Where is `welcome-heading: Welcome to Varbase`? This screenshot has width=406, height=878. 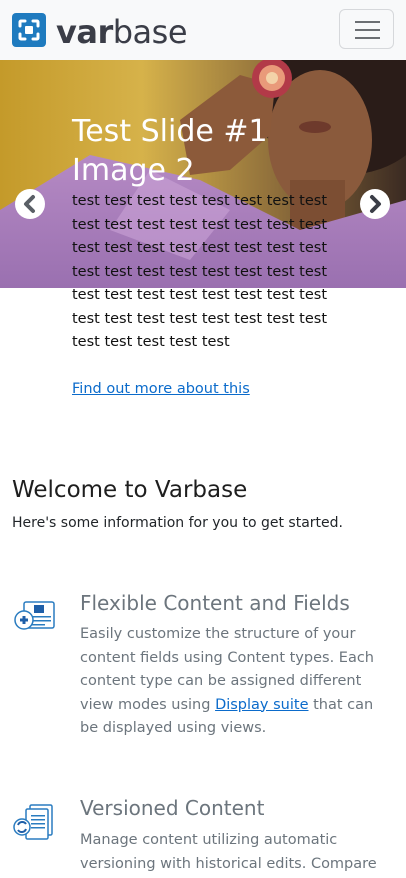 welcome-heading: Welcome to Varbase is located at coordinates (130, 490).